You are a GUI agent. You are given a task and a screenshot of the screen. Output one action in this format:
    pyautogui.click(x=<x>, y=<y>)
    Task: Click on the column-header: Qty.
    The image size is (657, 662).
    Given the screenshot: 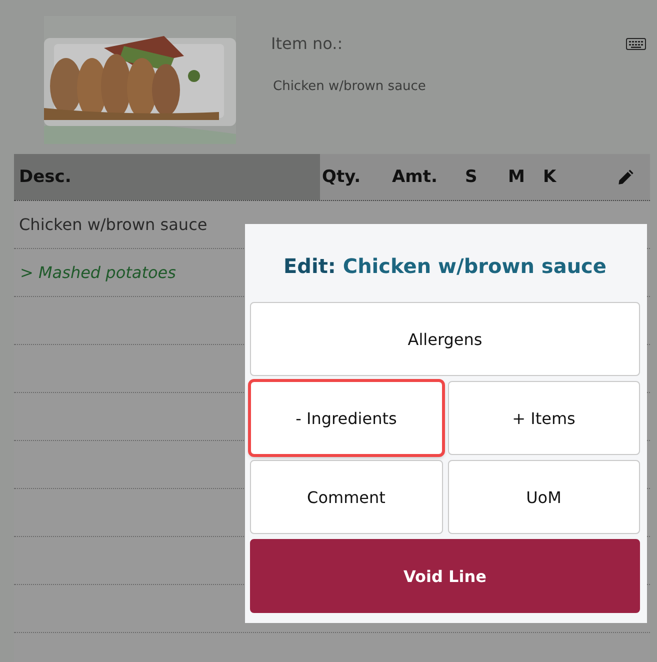 What is the action you would take?
    pyautogui.click(x=351, y=177)
    